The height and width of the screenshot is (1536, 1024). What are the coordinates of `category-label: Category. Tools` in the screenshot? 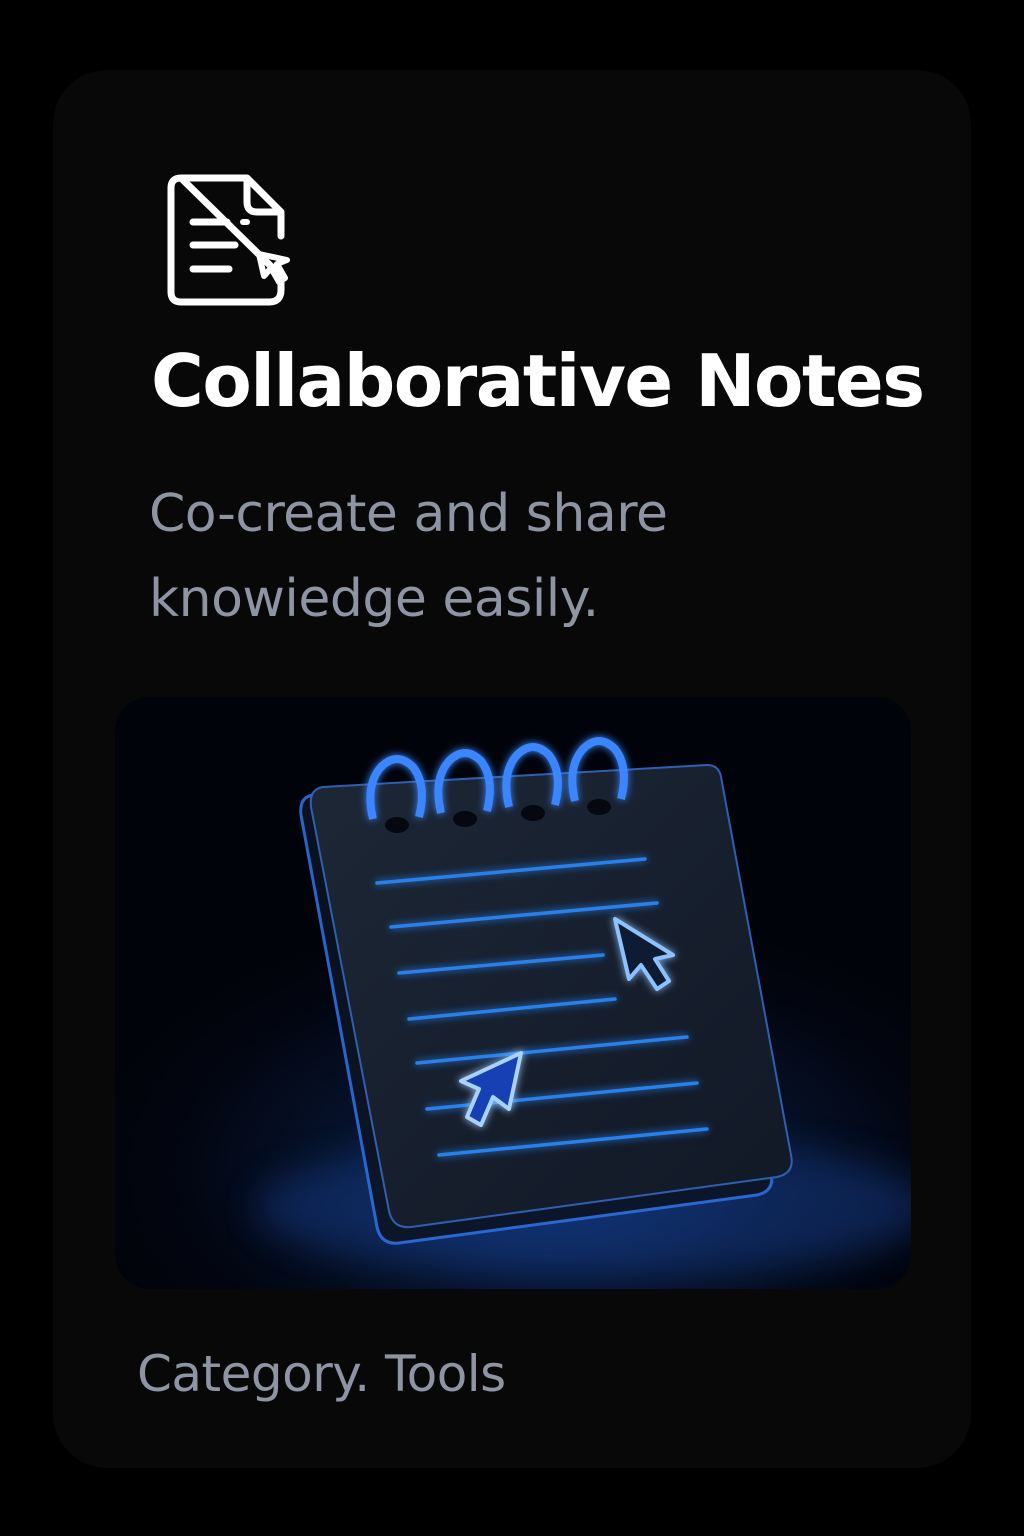 It's located at (321, 1374).